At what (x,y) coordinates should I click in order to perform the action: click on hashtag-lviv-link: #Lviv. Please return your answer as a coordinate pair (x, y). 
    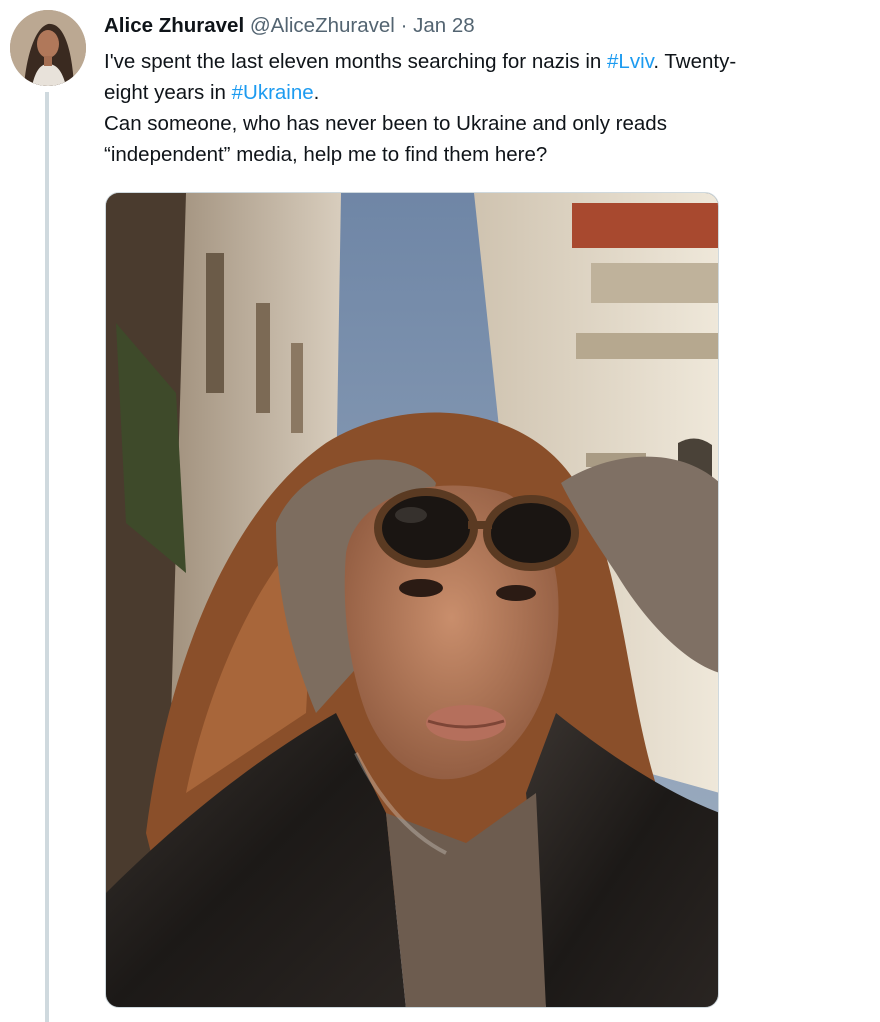
    Looking at the image, I should click on (630, 61).